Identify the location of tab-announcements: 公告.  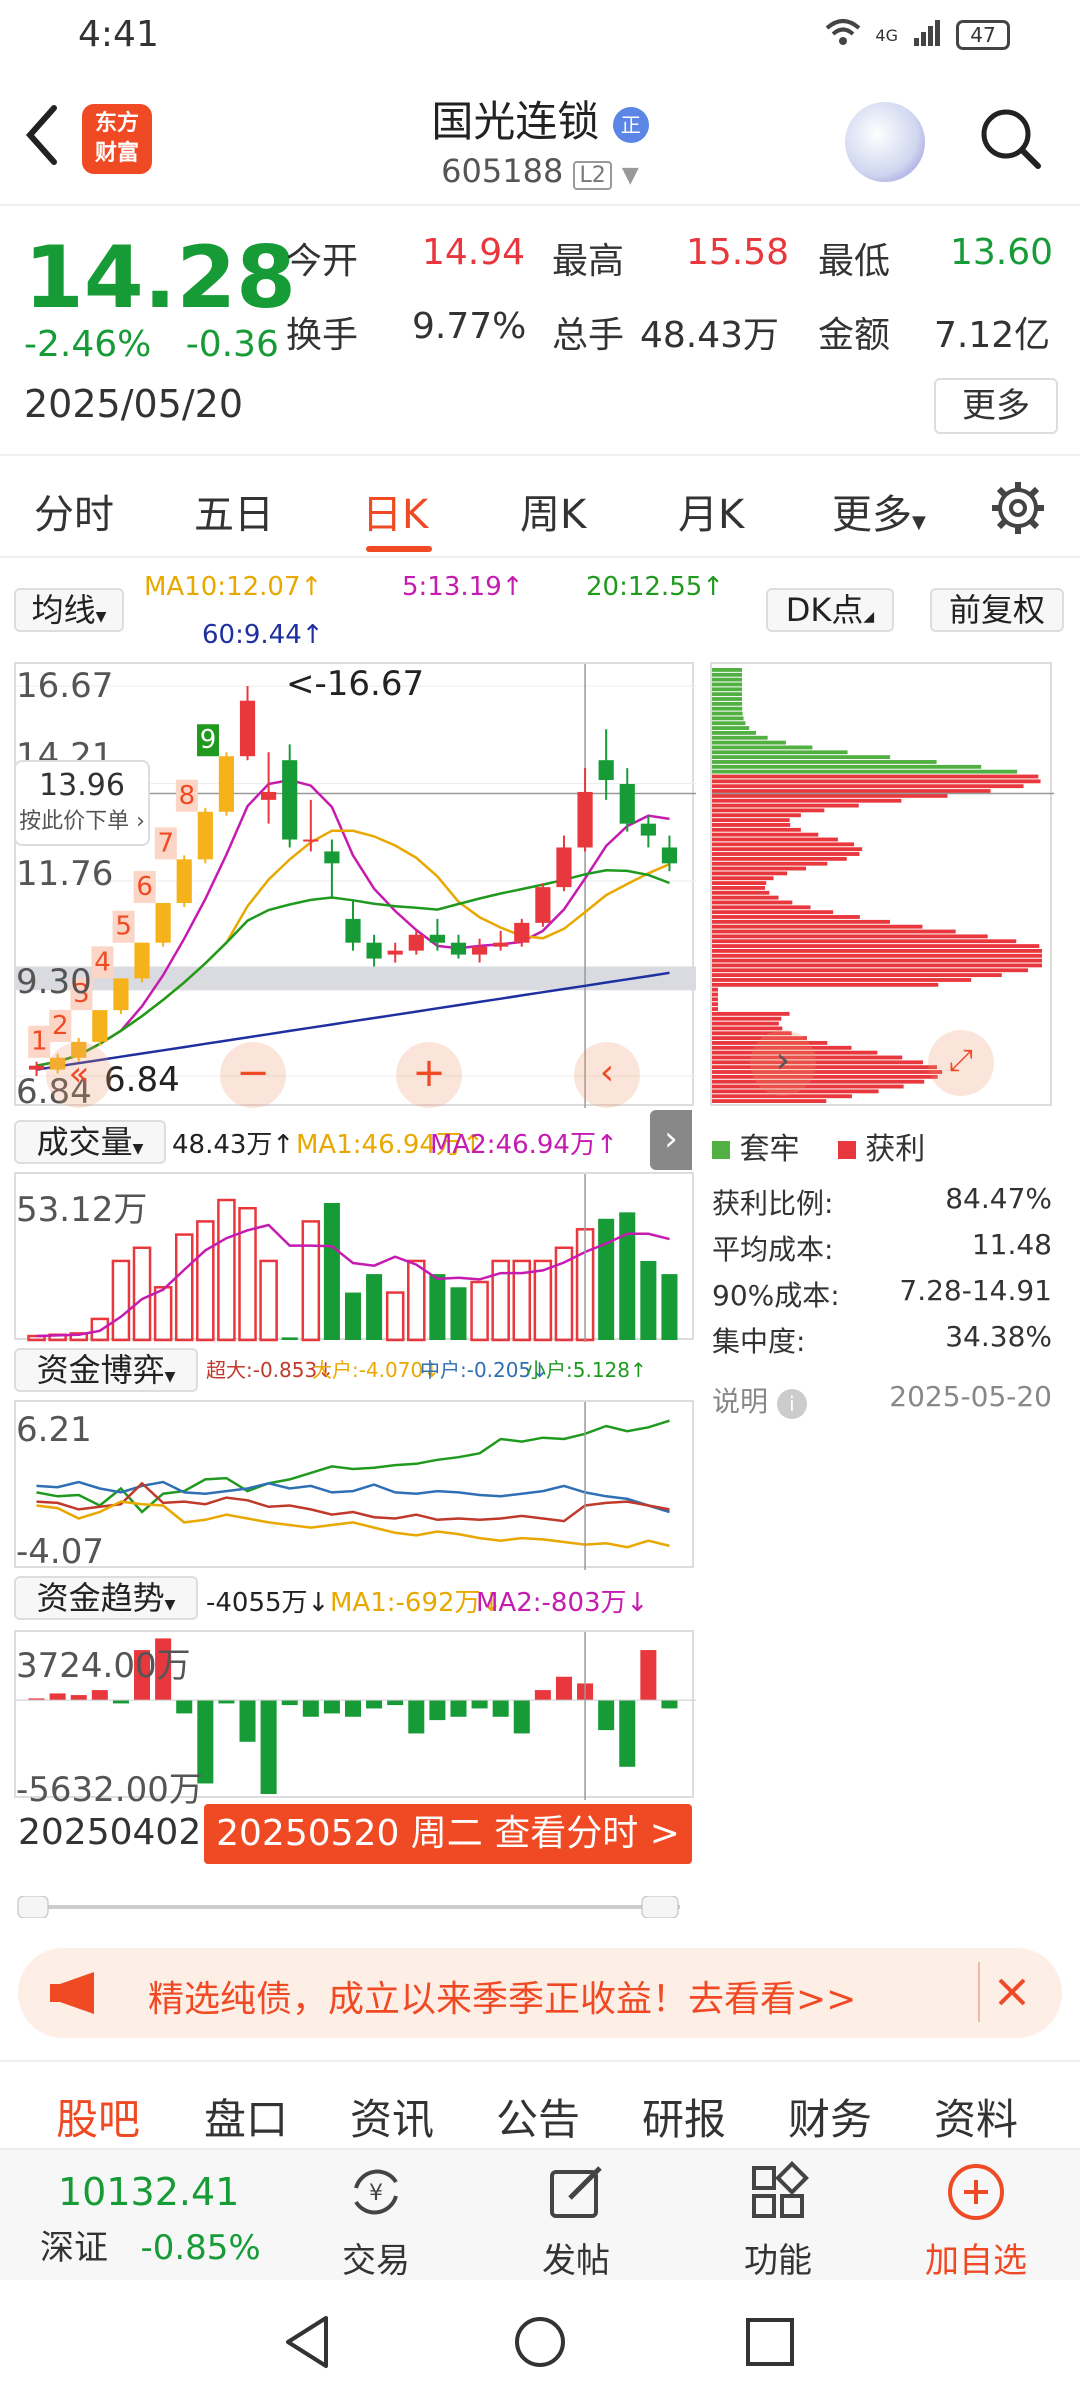
(538, 2116).